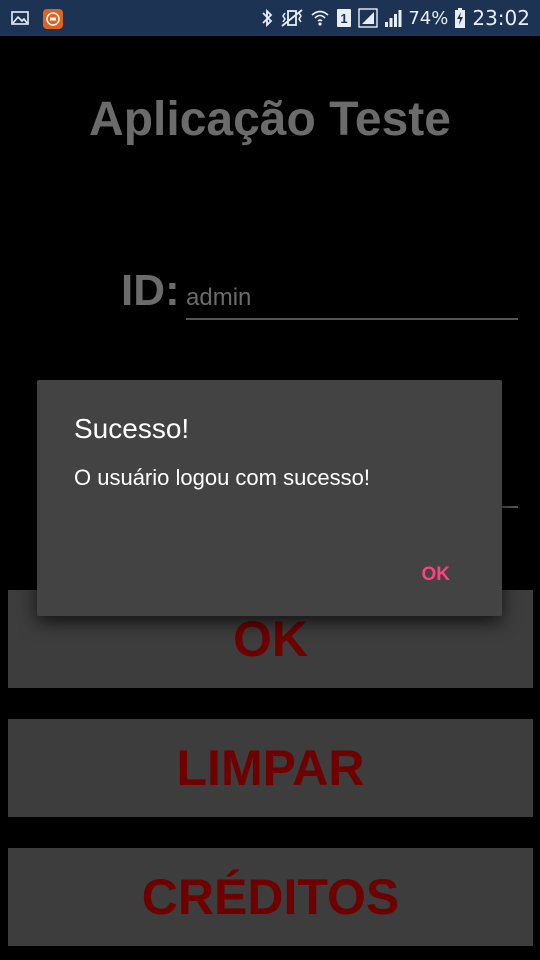 The image size is (540, 960). Describe the element at coordinates (436, 575) in the screenshot. I see `dialog-ok-button: OK` at that location.